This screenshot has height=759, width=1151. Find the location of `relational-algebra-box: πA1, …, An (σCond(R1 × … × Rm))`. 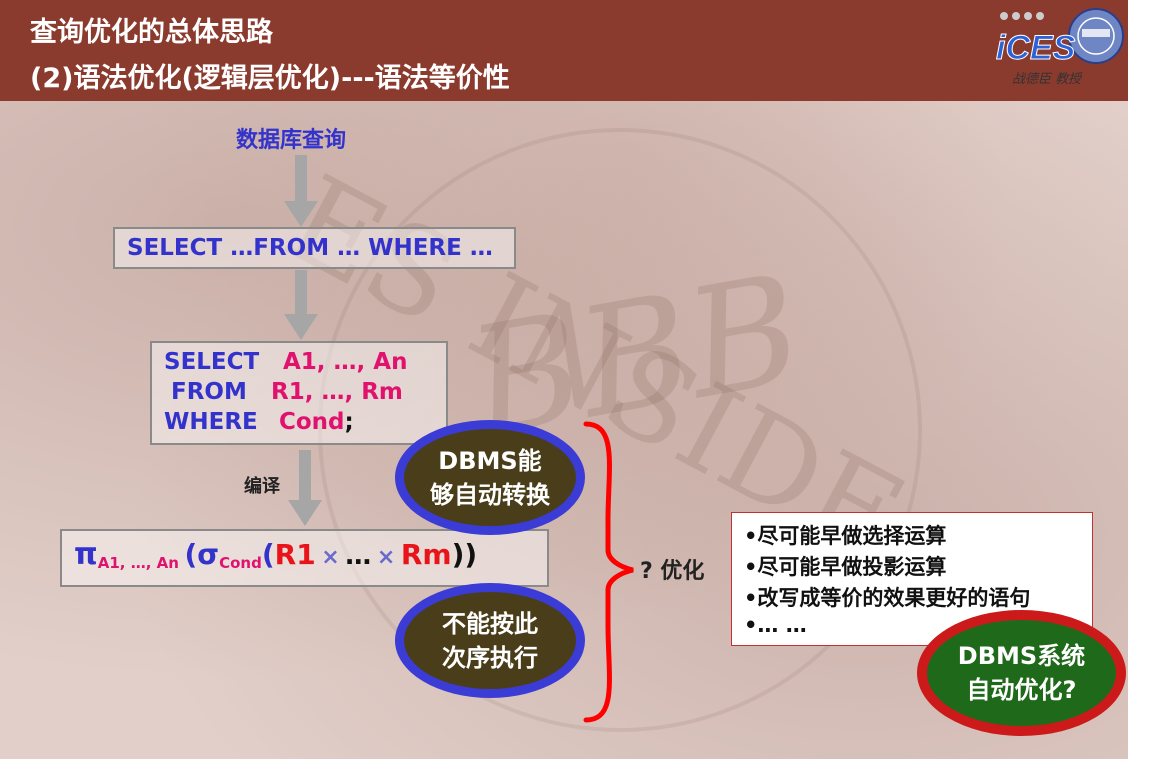

relational-algebra-box: πA1, …, An (σCond(R1 × … × Rm)) is located at coordinates (304, 558).